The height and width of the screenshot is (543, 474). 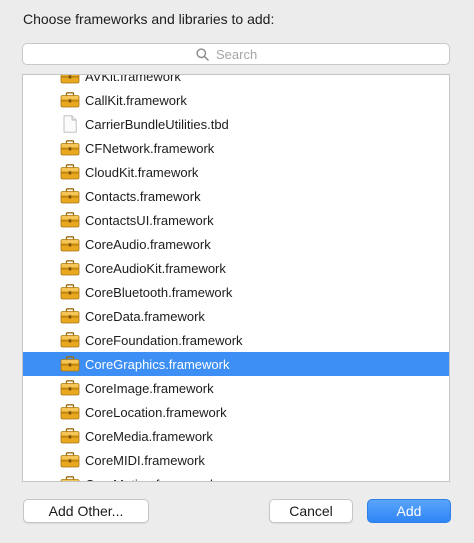 What do you see at coordinates (150, 148) in the screenshot?
I see `list-item-label: CFNetwork.framework` at bounding box center [150, 148].